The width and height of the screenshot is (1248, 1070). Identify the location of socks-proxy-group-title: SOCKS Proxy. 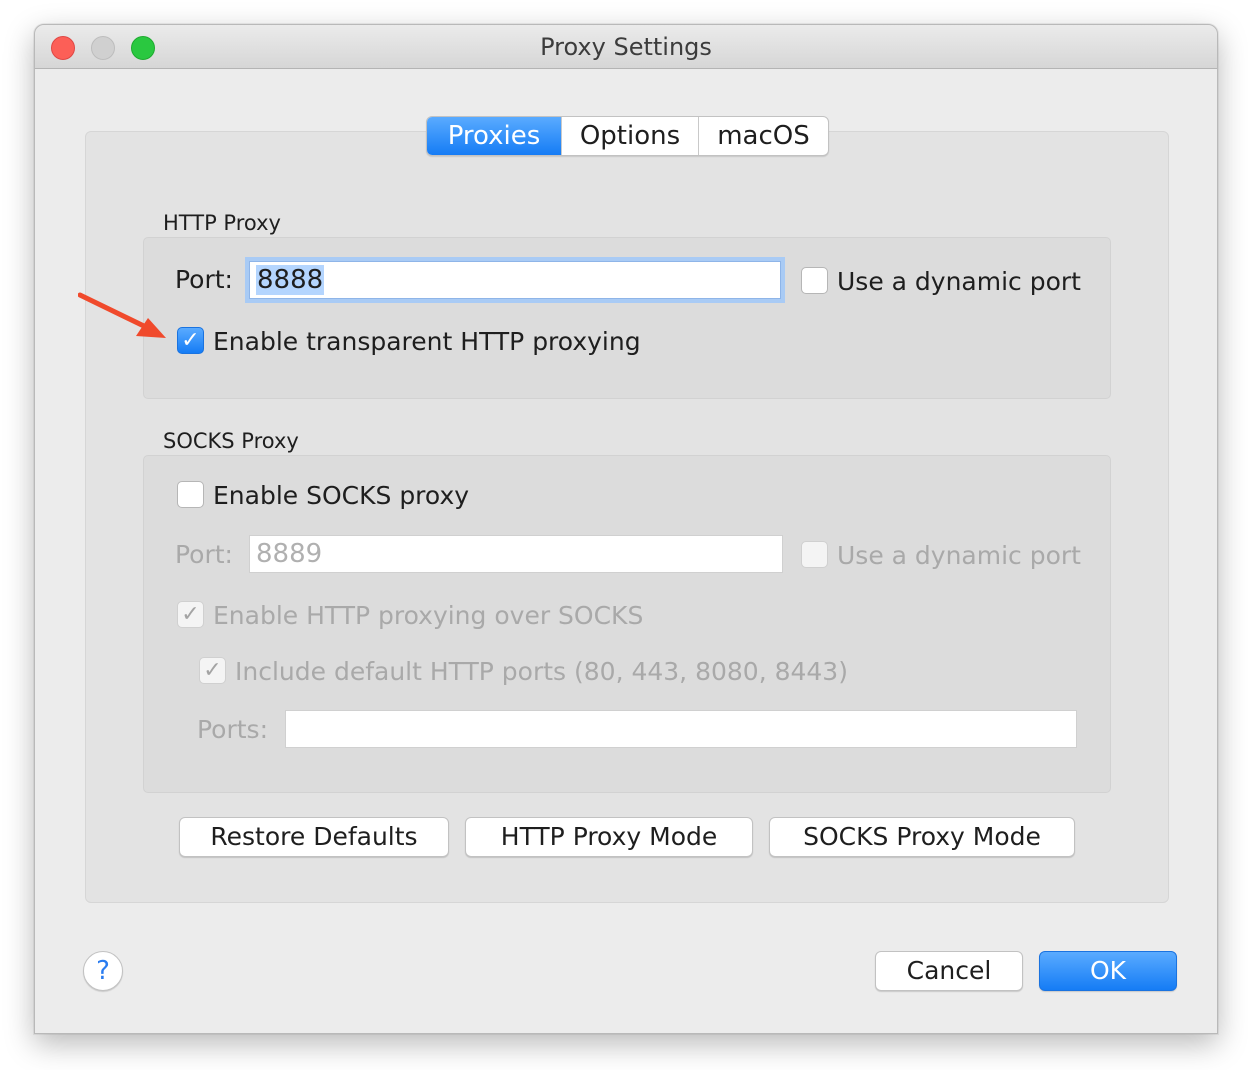
(231, 441).